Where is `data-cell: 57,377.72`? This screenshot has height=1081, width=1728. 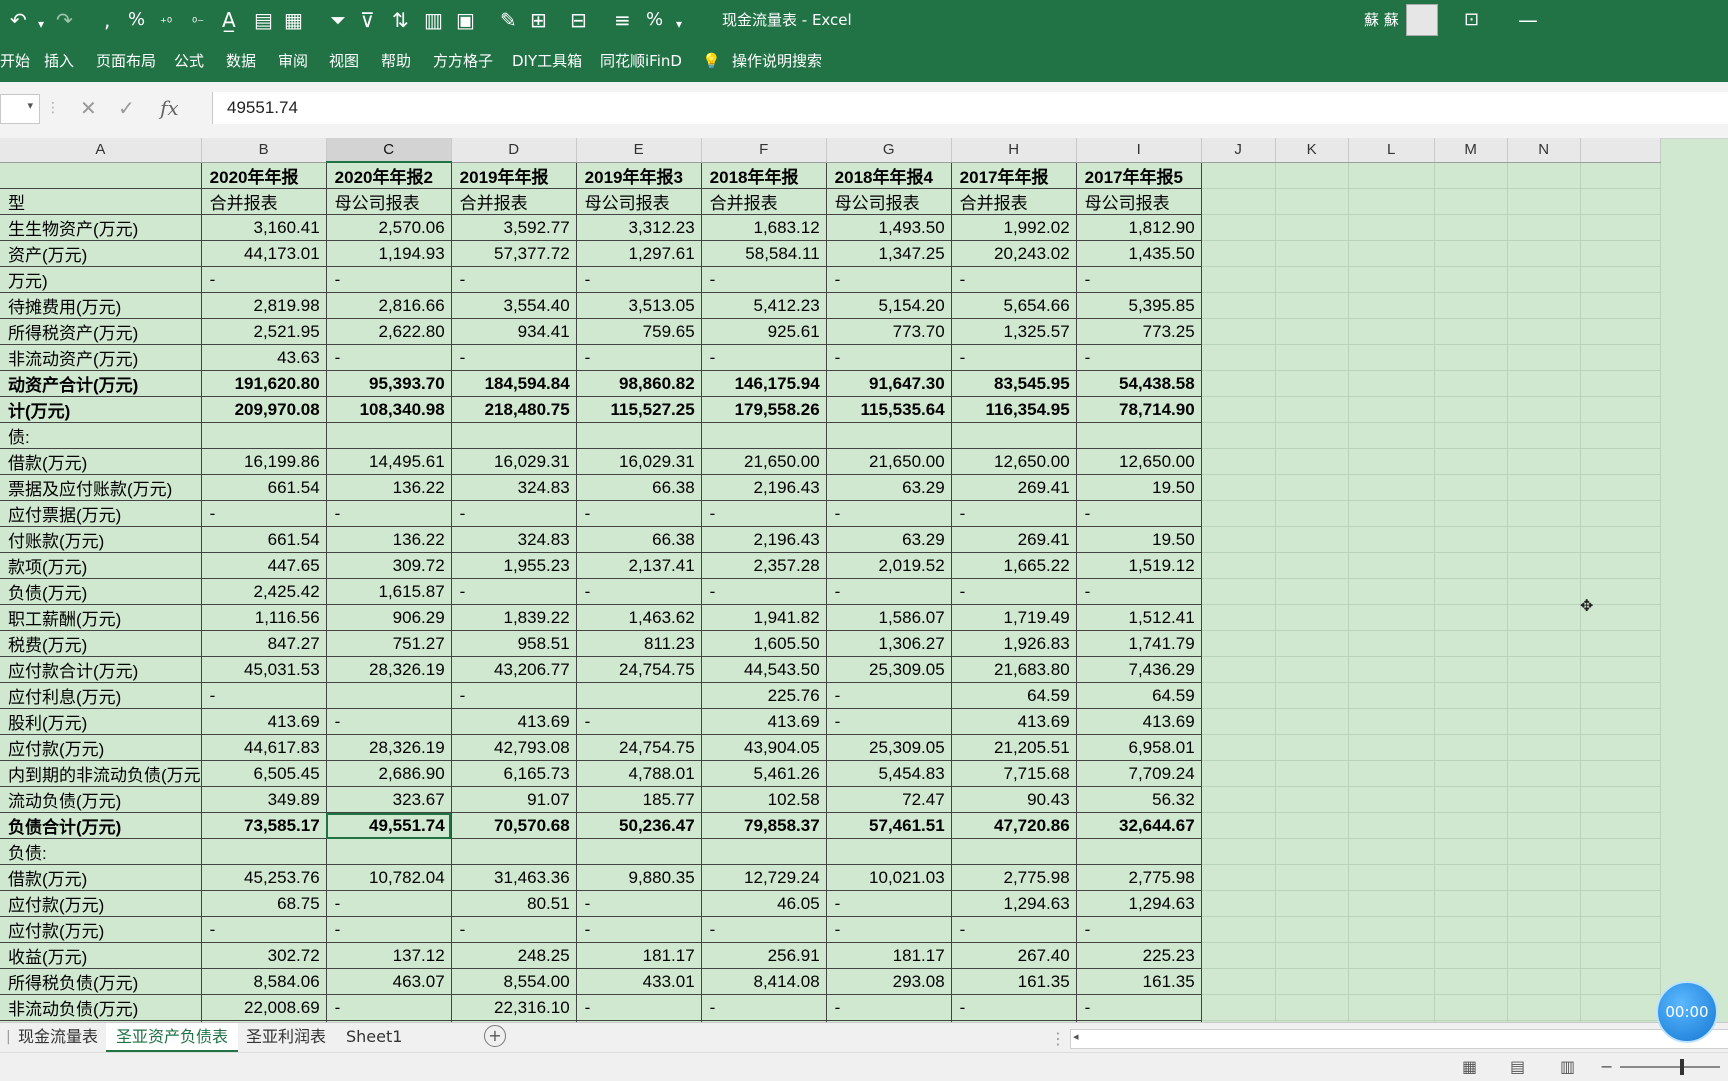
data-cell: 57,377.72 is located at coordinates (514, 253).